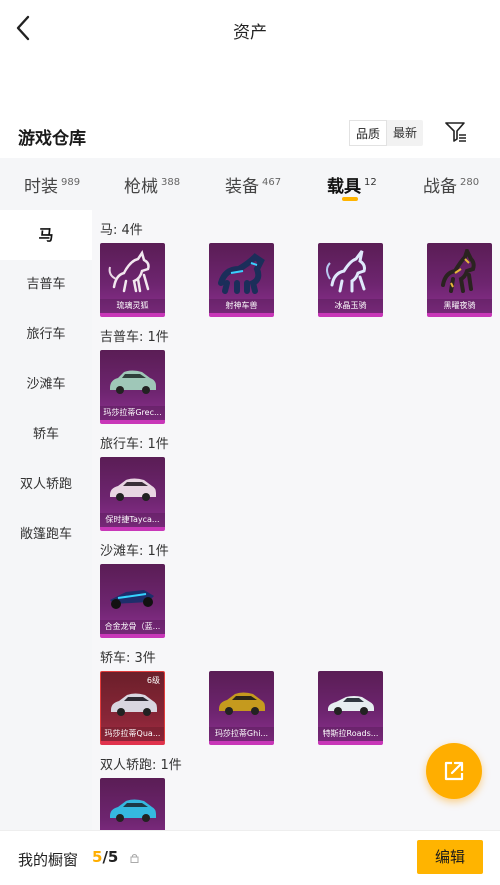 This screenshot has height=885, width=500. I want to click on tab-fashion: 时装 989, so click(52, 184).